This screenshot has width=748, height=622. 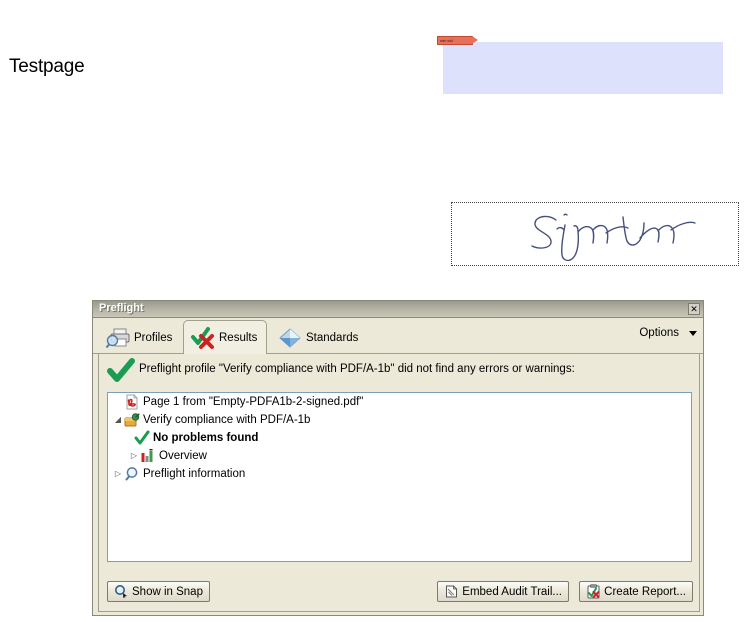 I want to click on tree-row: ▷ Preflight information, so click(x=399, y=474).